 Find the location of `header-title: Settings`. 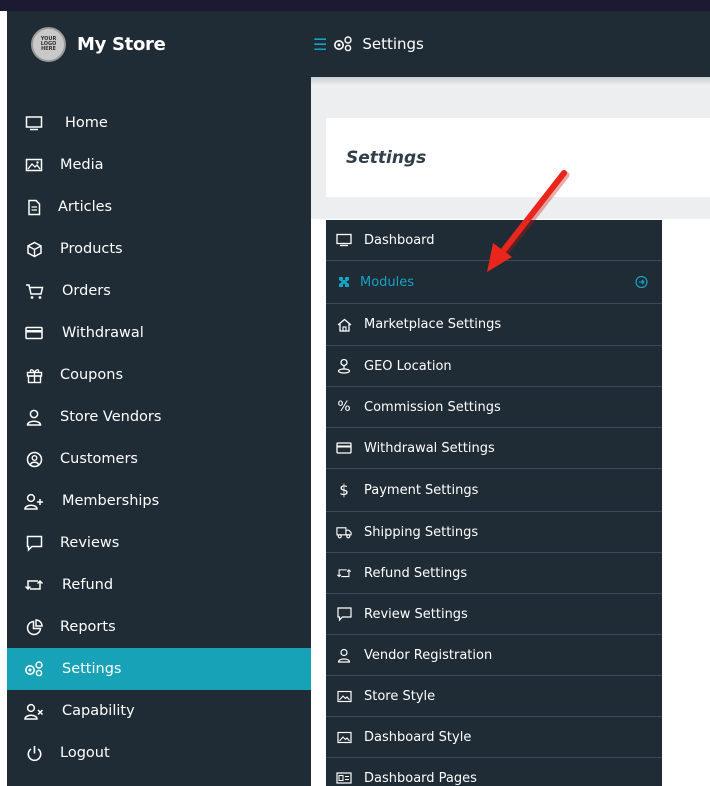

header-title: Settings is located at coordinates (393, 44).